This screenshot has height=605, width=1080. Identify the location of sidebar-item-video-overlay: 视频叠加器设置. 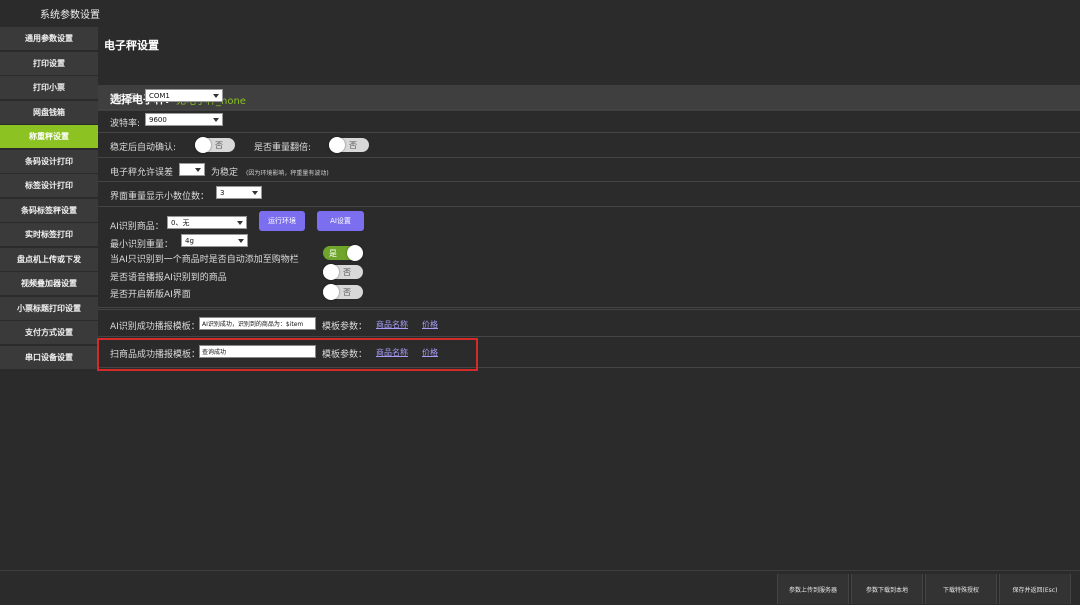
(49, 283).